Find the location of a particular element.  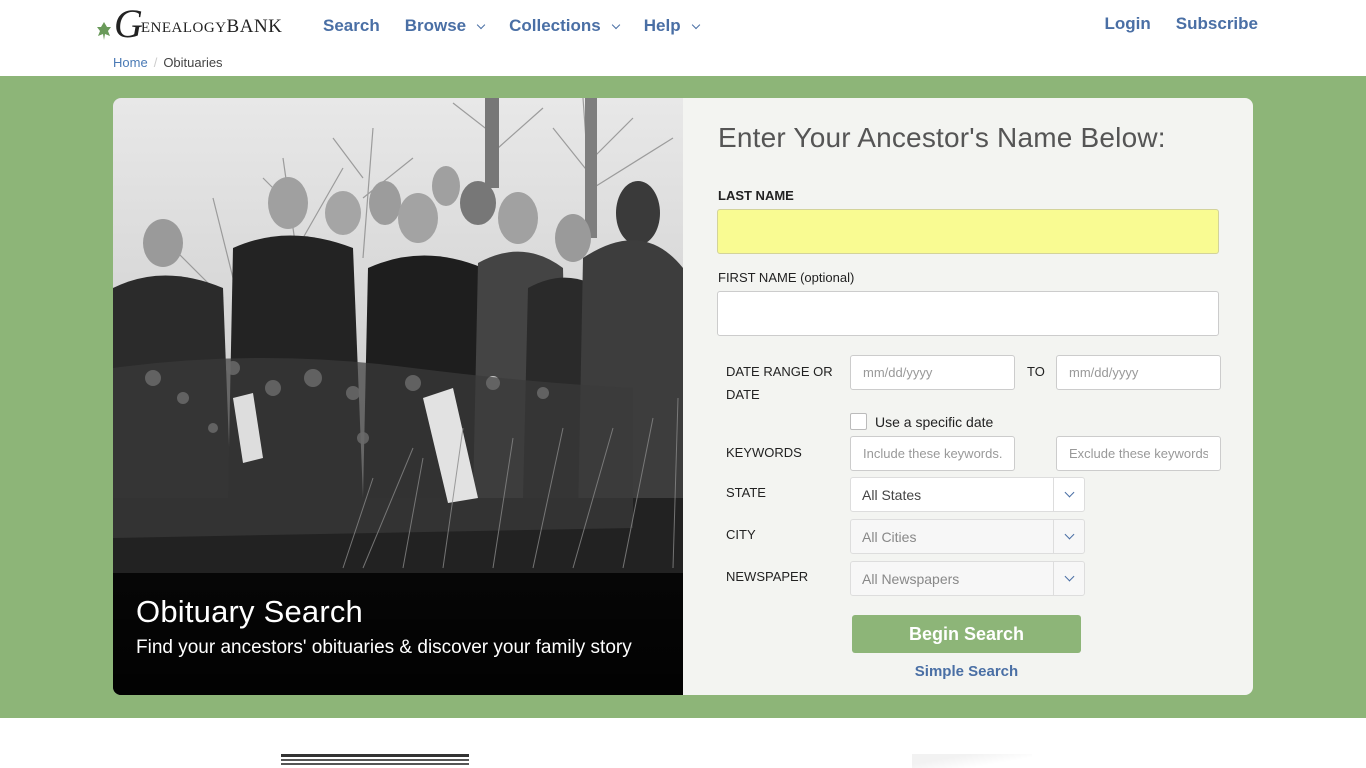

login-link: Login is located at coordinates (1128, 24).